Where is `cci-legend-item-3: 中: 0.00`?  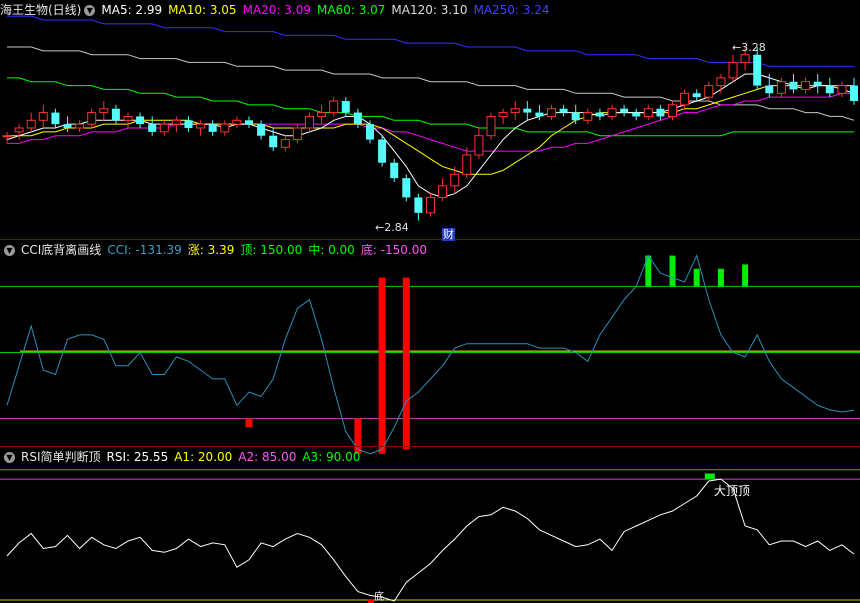 cci-legend-item-3: 中: 0.00 is located at coordinates (331, 250).